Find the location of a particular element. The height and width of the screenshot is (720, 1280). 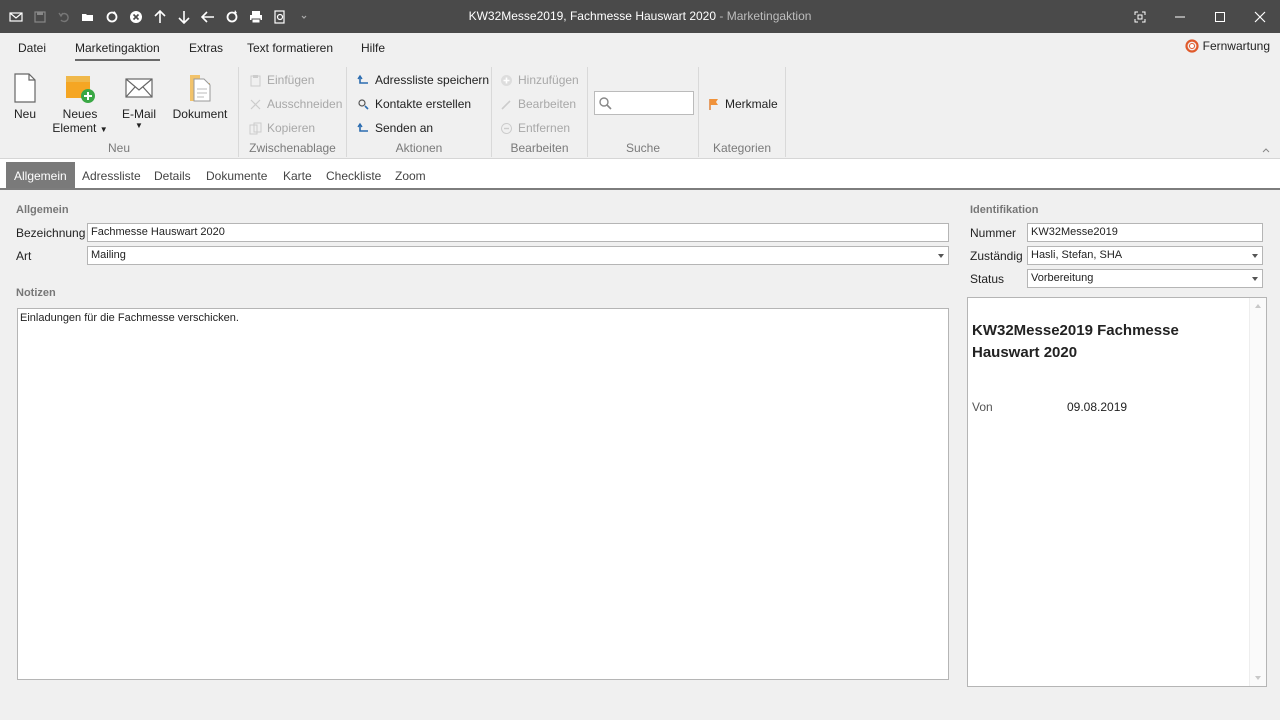

document-button: Dokument is located at coordinates (200, 97).